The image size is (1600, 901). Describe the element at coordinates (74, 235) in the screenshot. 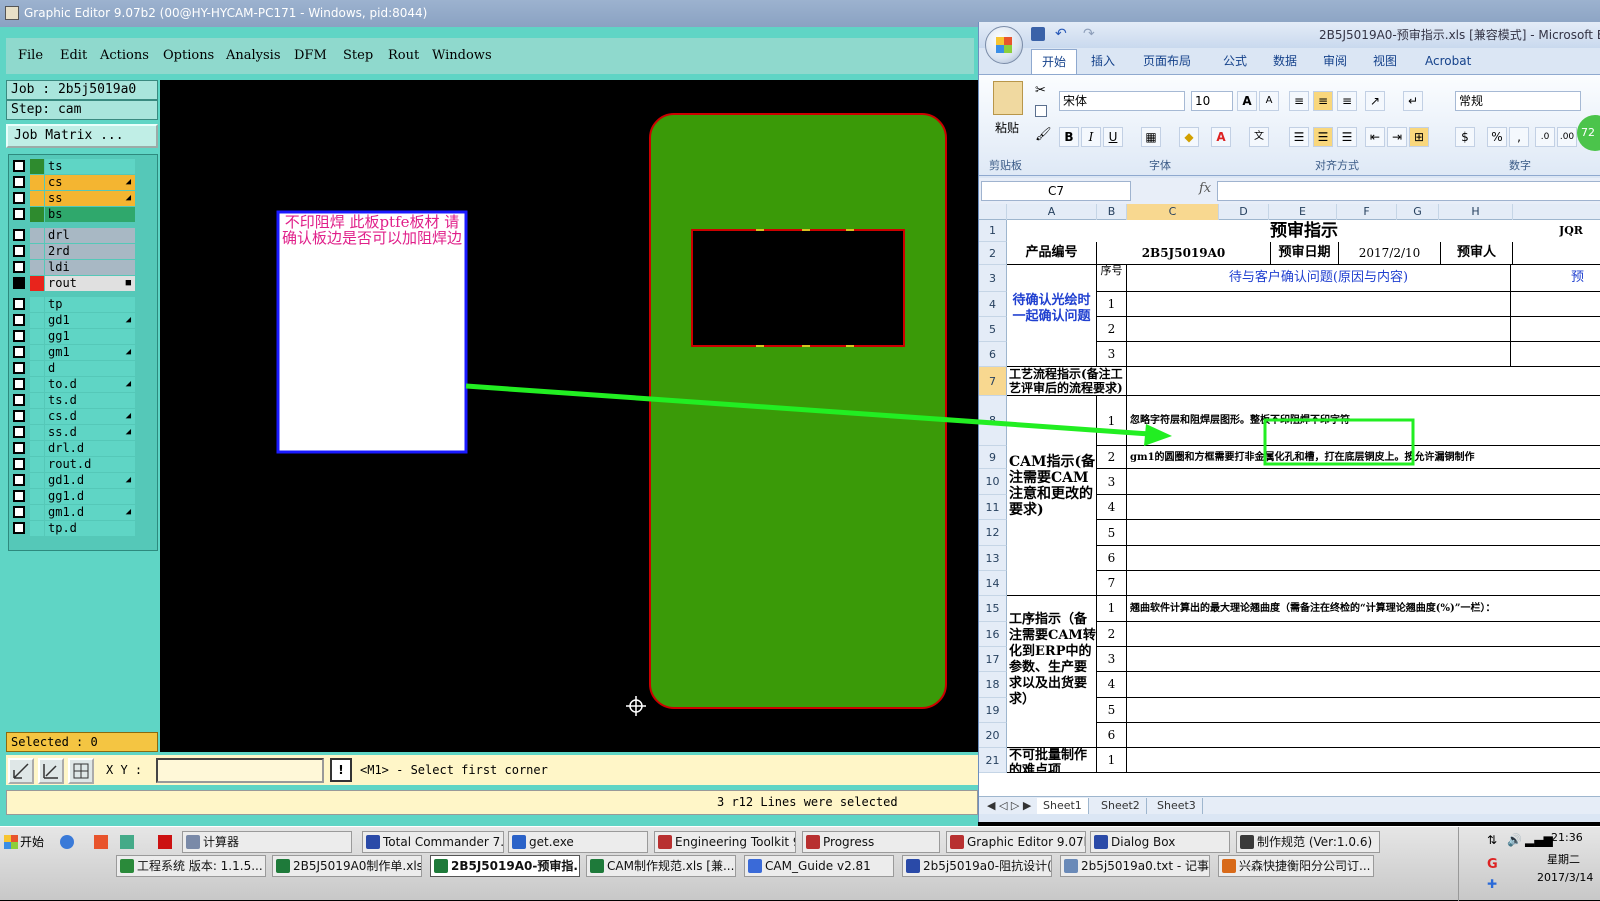

I see `layer-row: drl` at that location.